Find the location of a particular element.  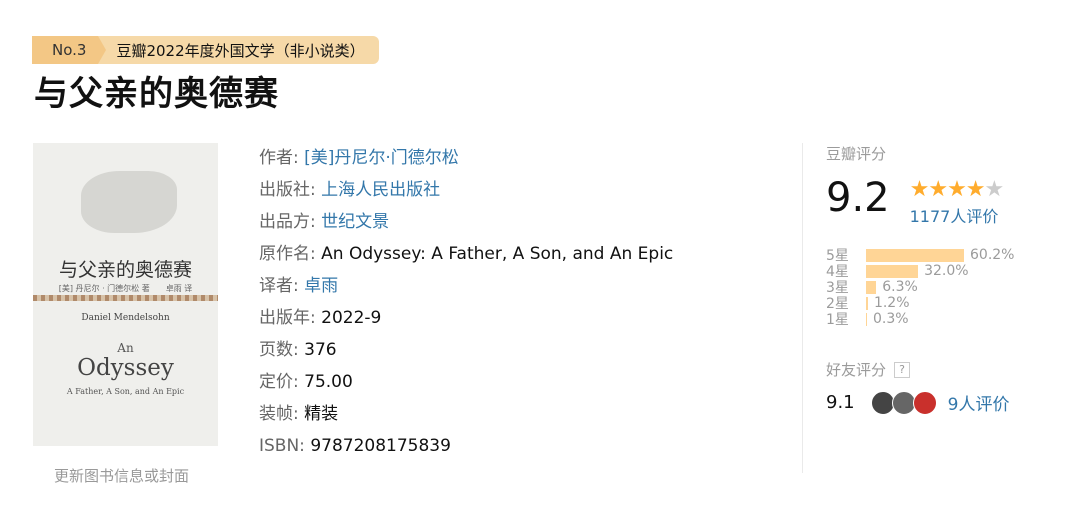

info-publisher: 出版社: 上海人民出版社 is located at coordinates (350, 190).